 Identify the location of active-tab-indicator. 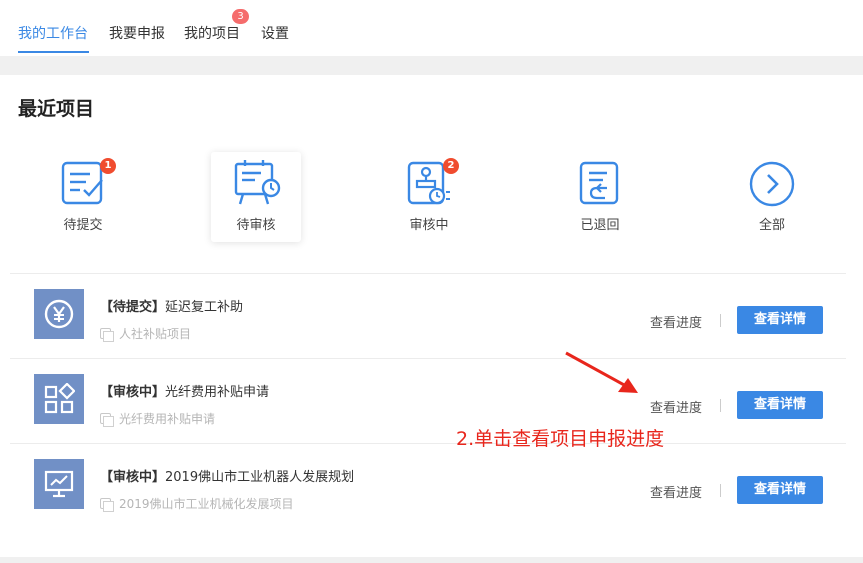
(53, 52).